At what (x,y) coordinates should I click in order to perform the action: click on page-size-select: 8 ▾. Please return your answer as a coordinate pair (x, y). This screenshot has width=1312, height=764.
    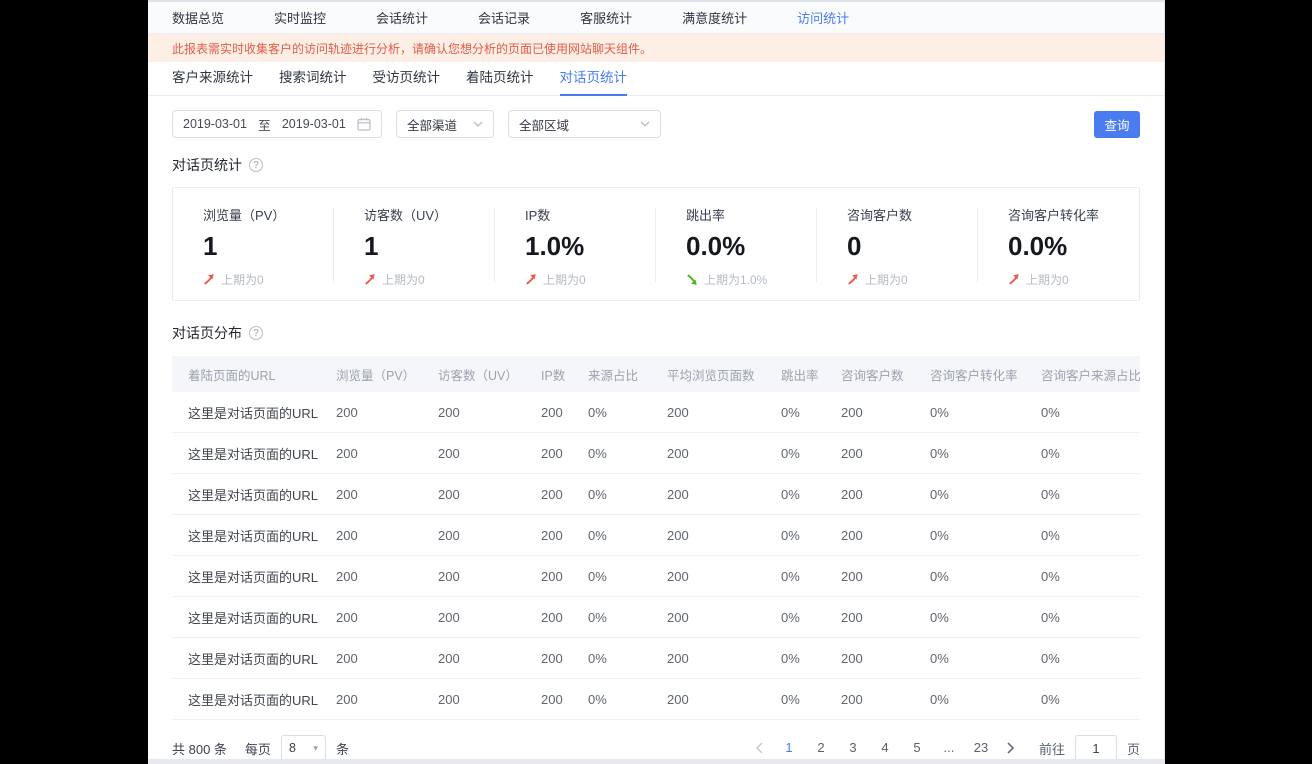
    Looking at the image, I should click on (303, 748).